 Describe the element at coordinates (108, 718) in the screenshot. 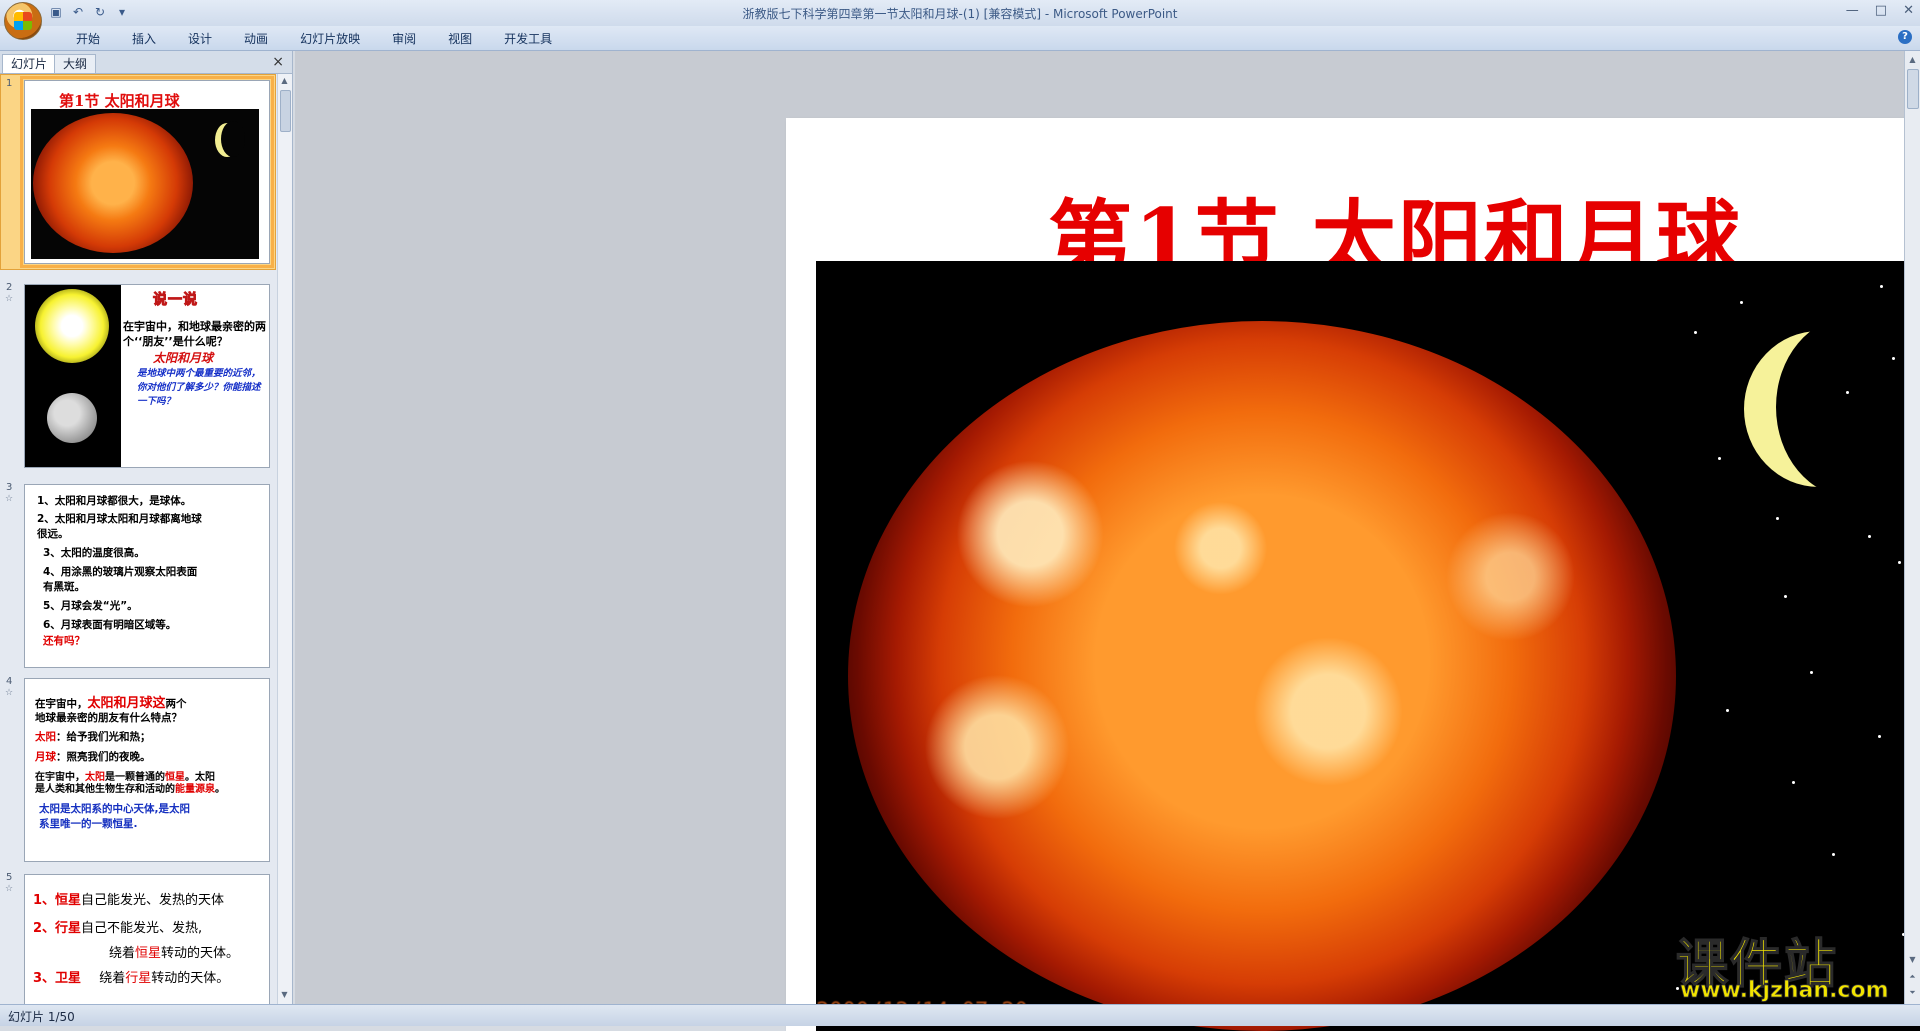

I see `text-line: 地球最亲密的朋友有什么特点？` at that location.